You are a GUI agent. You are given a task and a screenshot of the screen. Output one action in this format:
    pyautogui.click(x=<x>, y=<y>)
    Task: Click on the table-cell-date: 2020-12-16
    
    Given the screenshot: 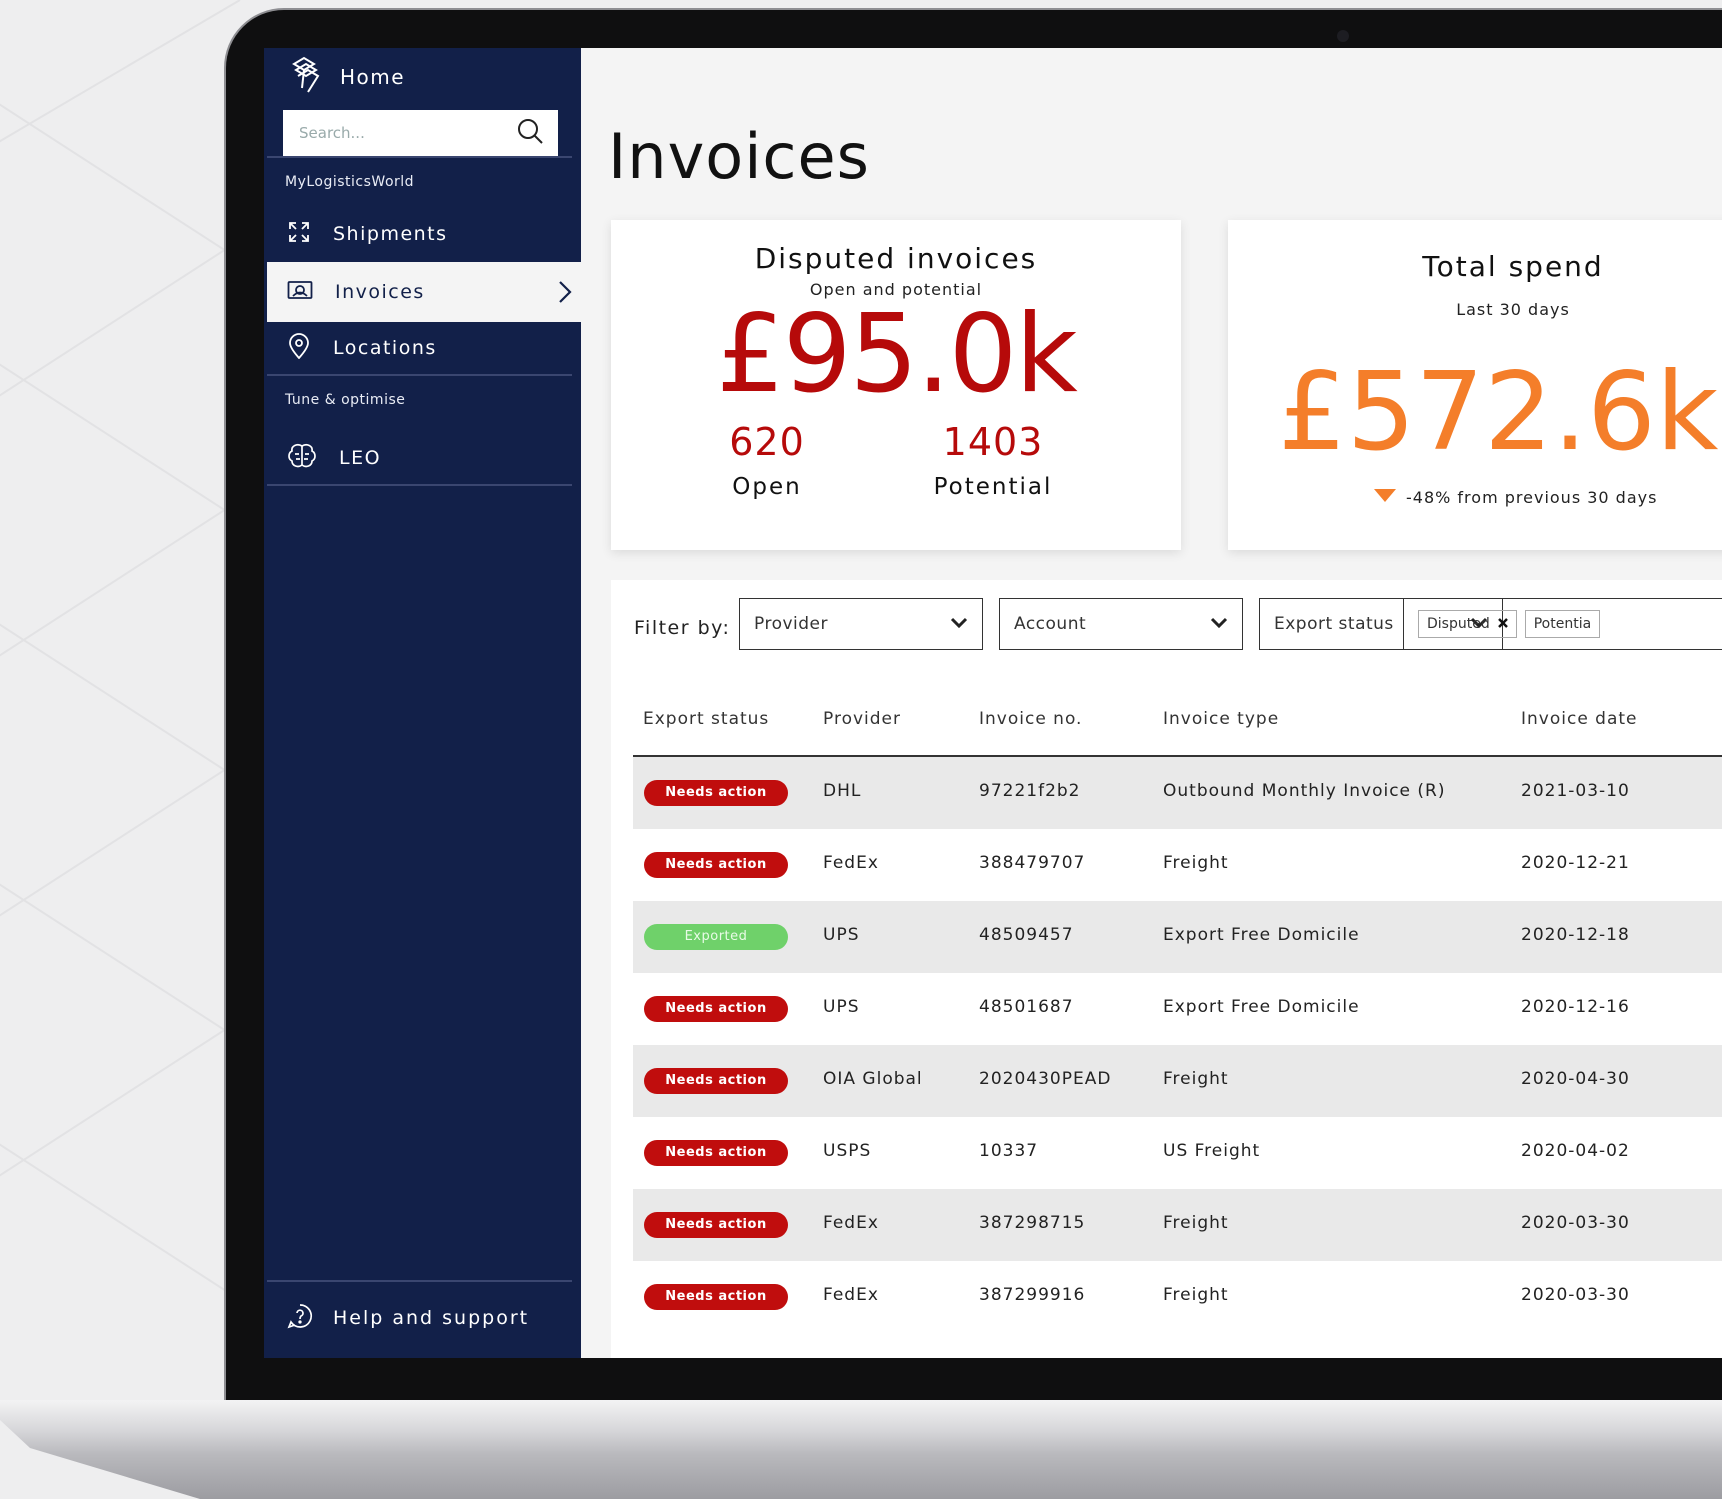 What is the action you would take?
    pyautogui.click(x=1575, y=1007)
    